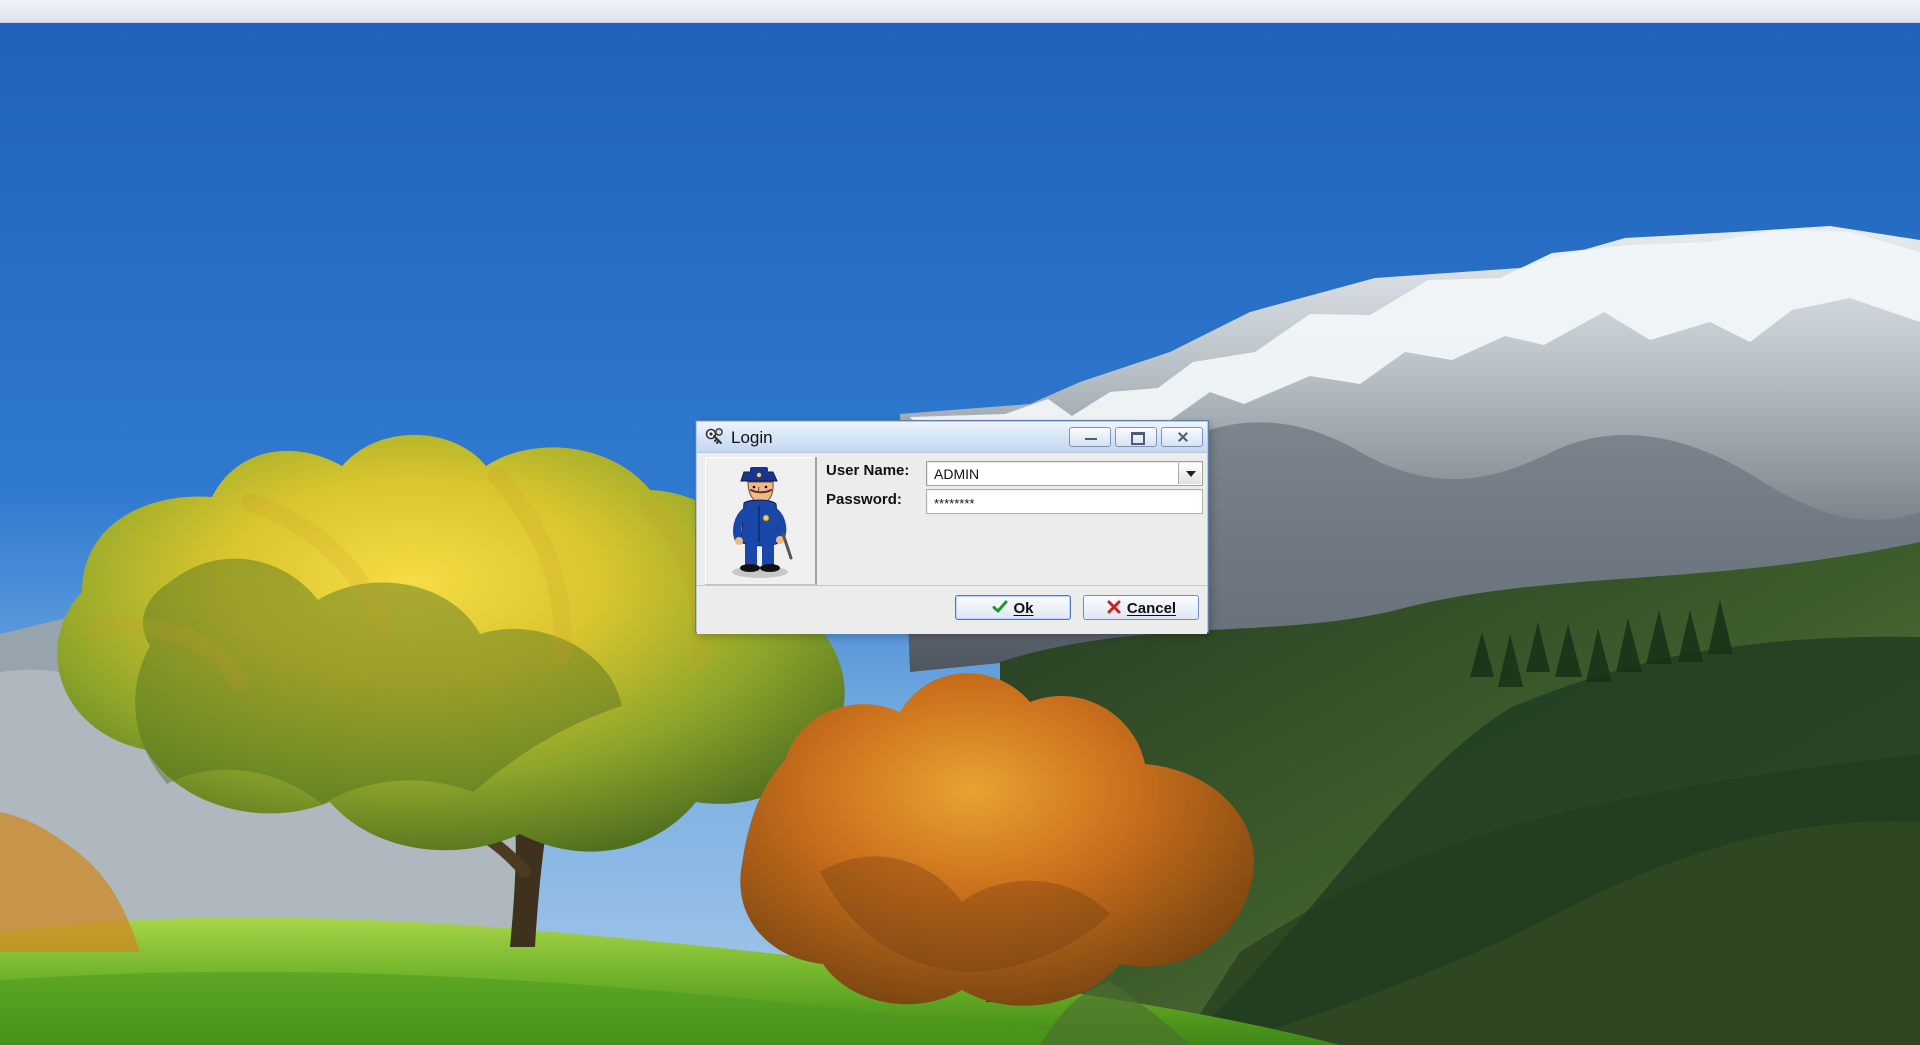 This screenshot has width=1920, height=1045. I want to click on top-window-strip, so click(960, 11).